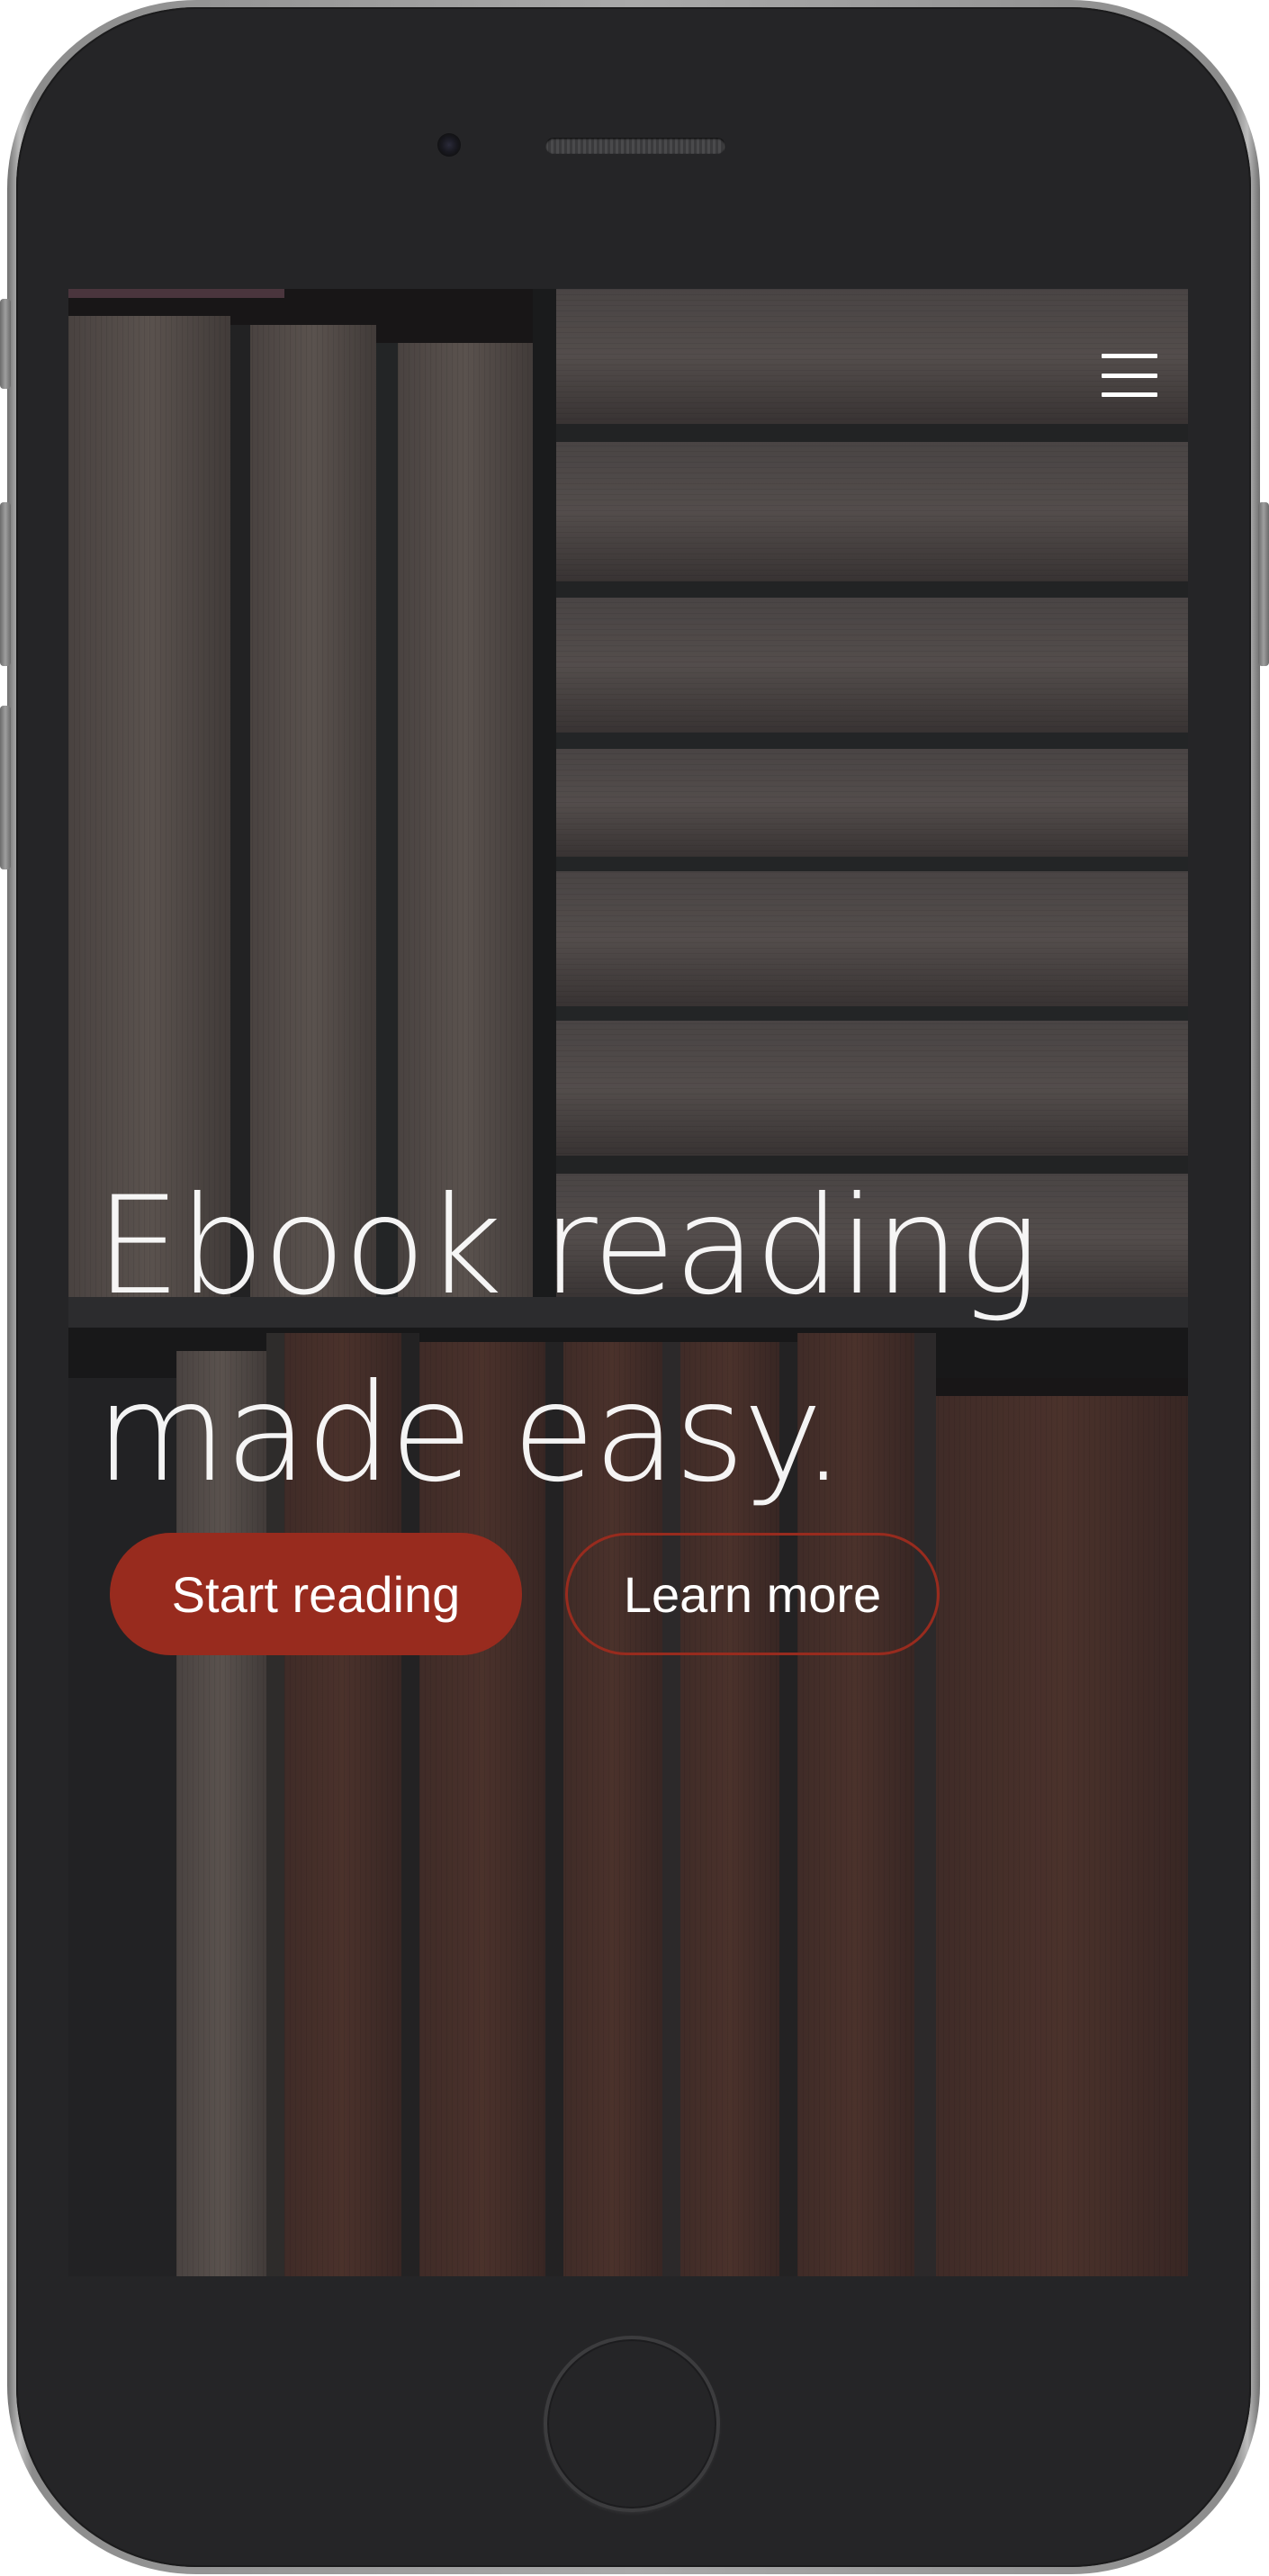 The width and height of the screenshot is (1269, 2576). Describe the element at coordinates (6, 344) in the screenshot. I see `silent-switch` at that location.